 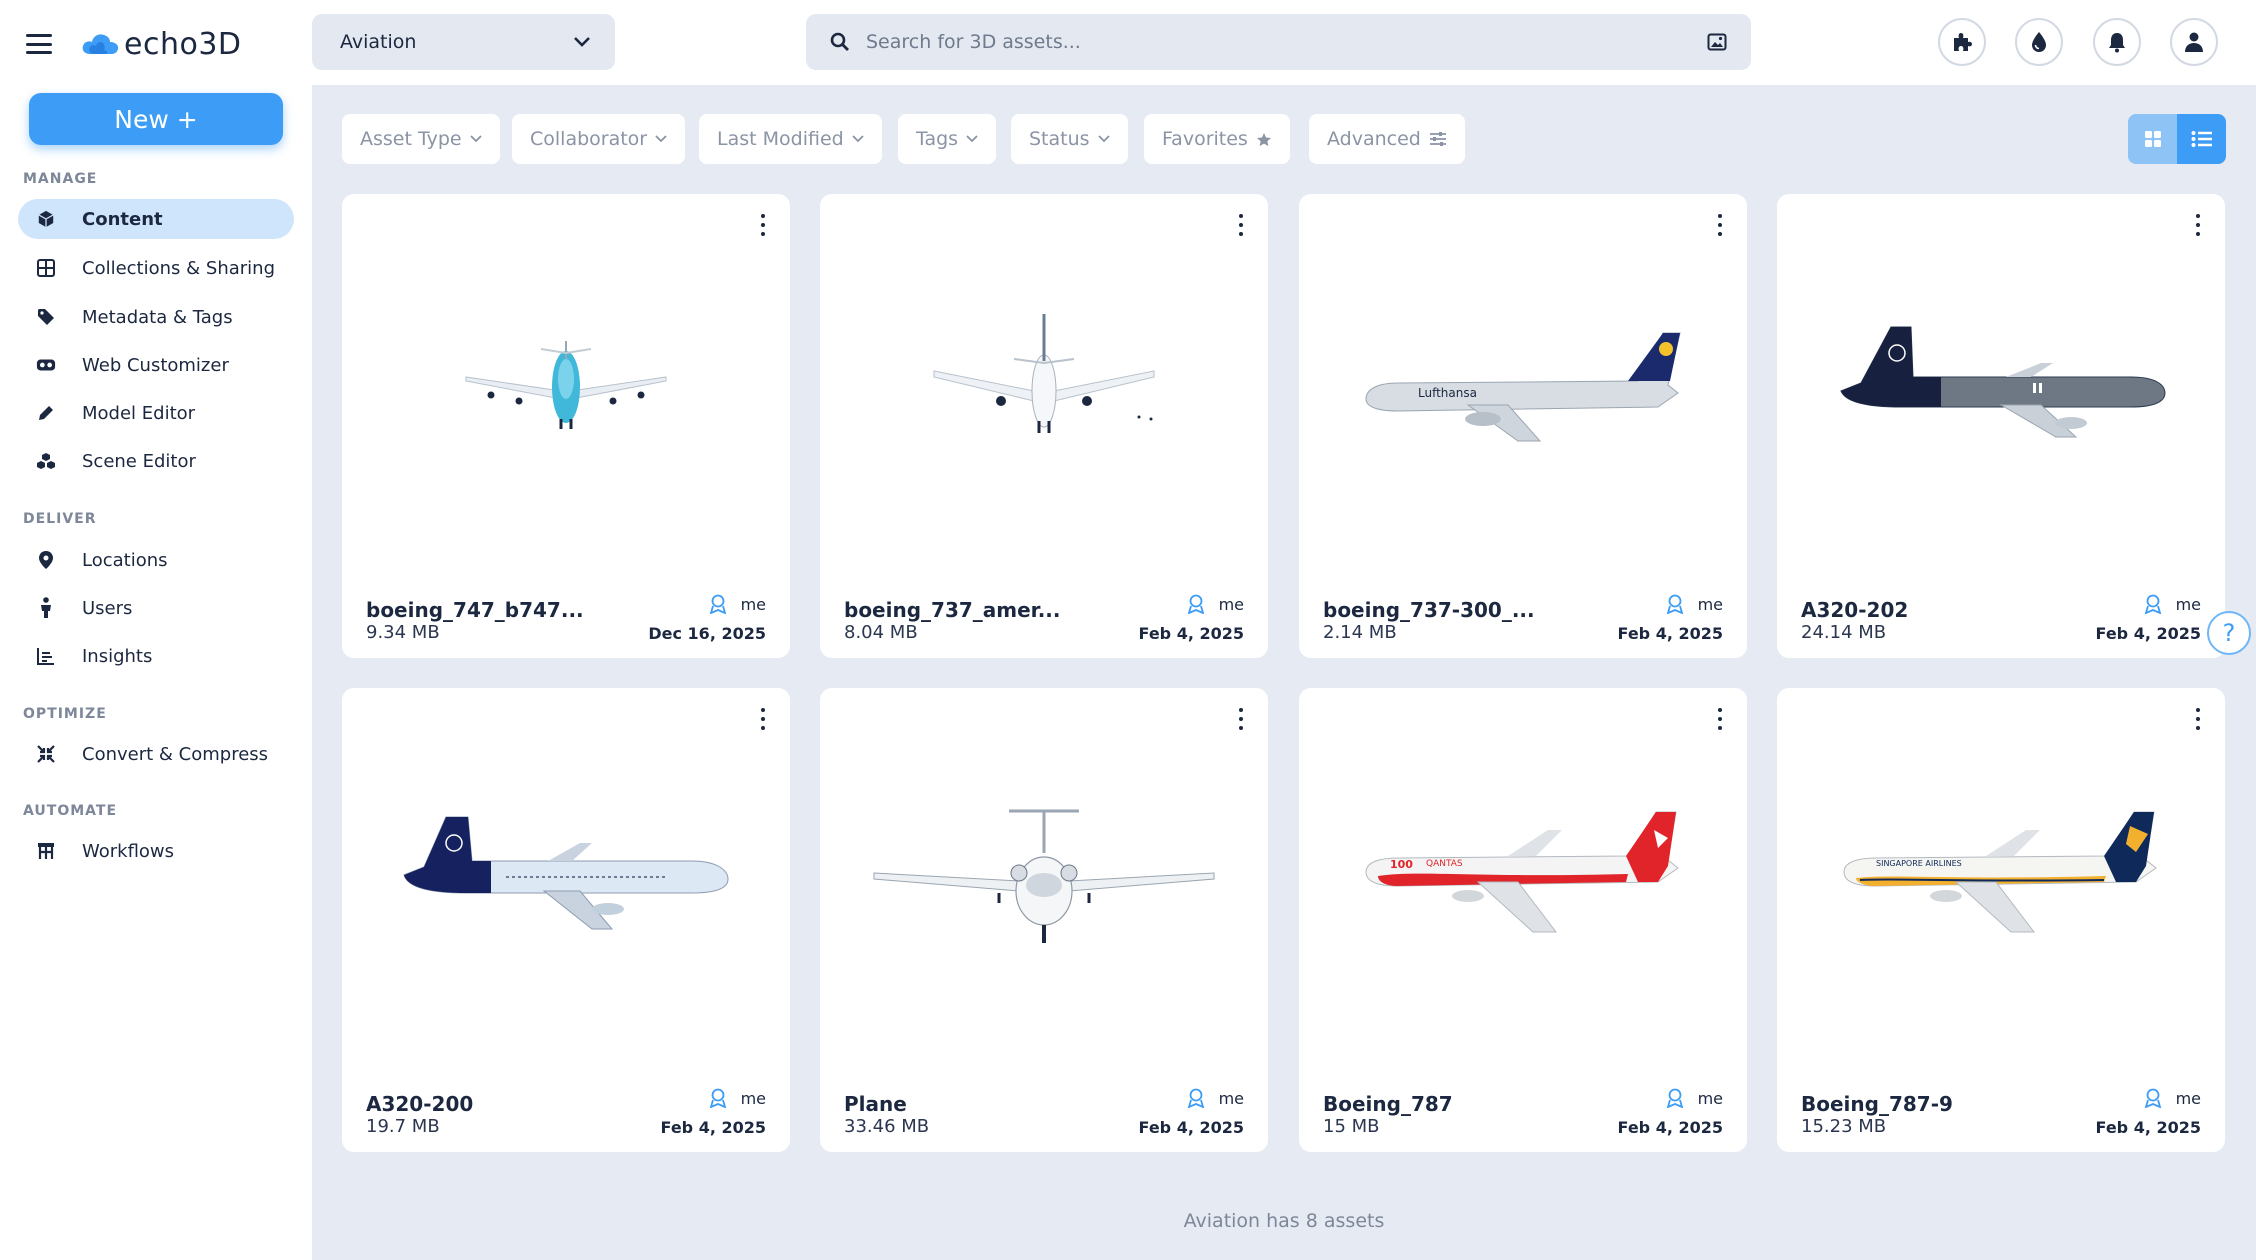 What do you see at coordinates (1388, 1104) in the screenshot?
I see `asset-name: Boeing_787` at bounding box center [1388, 1104].